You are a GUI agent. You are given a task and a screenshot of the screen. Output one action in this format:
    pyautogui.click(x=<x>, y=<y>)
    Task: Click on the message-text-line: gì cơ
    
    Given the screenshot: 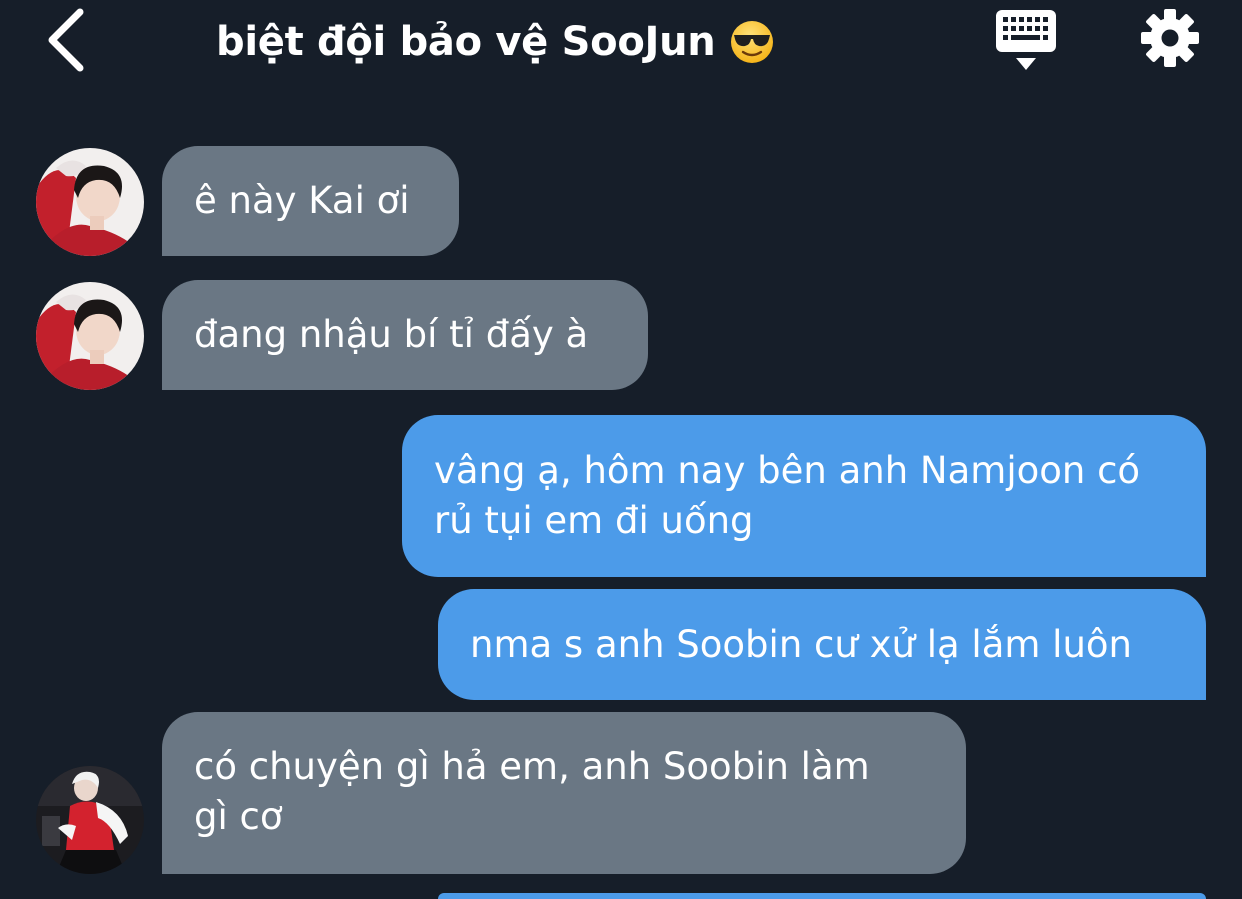 What is the action you would take?
    pyautogui.click(x=238, y=816)
    